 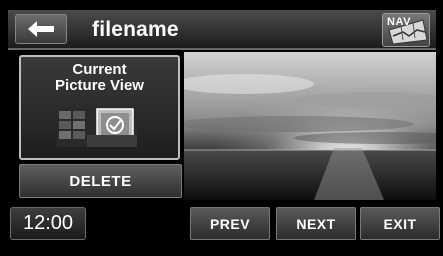 I want to click on exit-label: EXIT, so click(x=400, y=224).